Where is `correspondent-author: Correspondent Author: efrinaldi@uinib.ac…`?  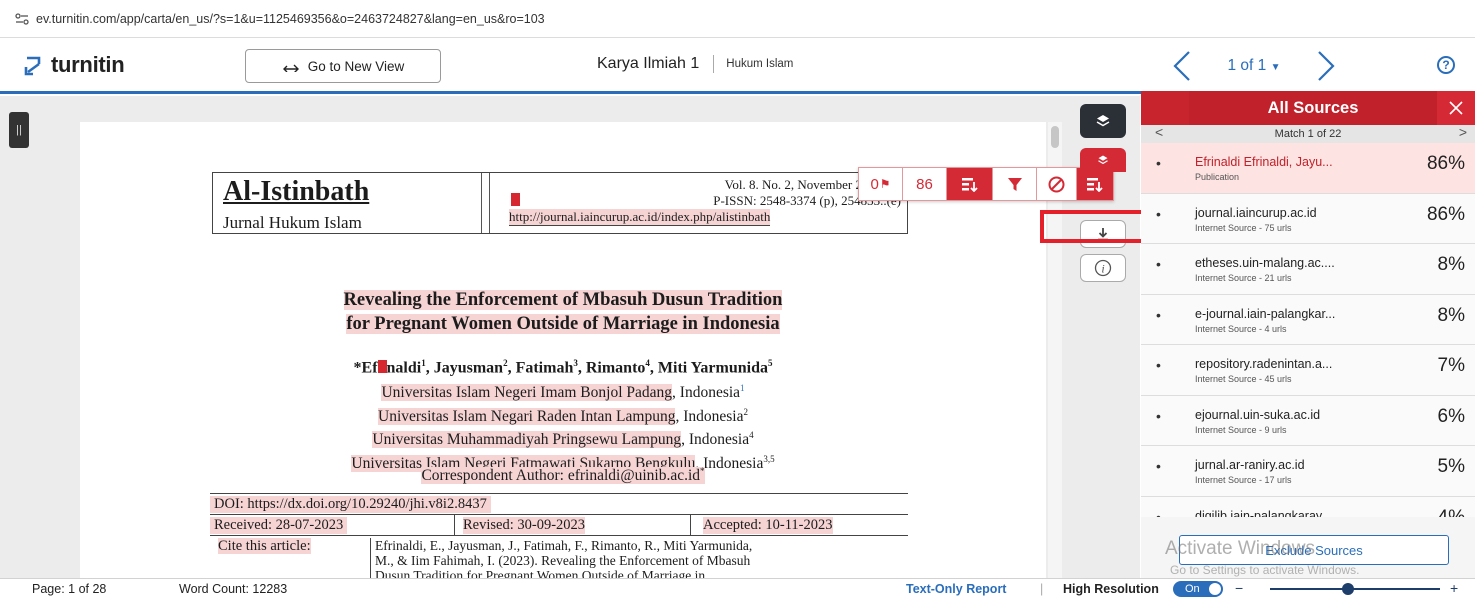
correspondent-author: Correspondent Author: efrinaldi@uinib.ac… is located at coordinates (563, 475).